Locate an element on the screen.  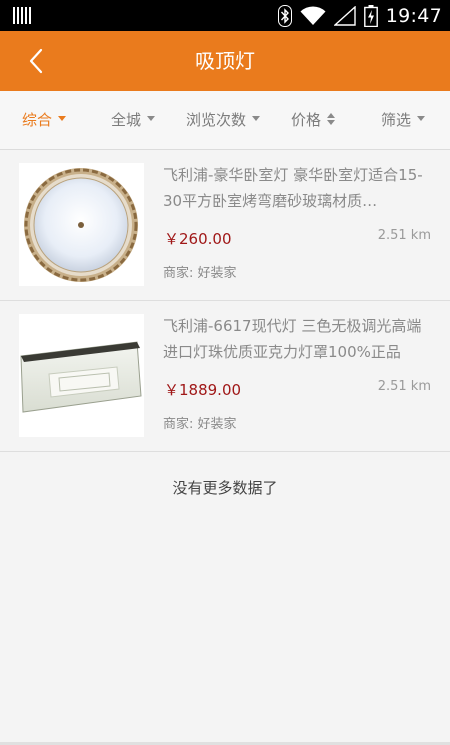
app-header: 吸顶灯 is located at coordinates (225, 61).